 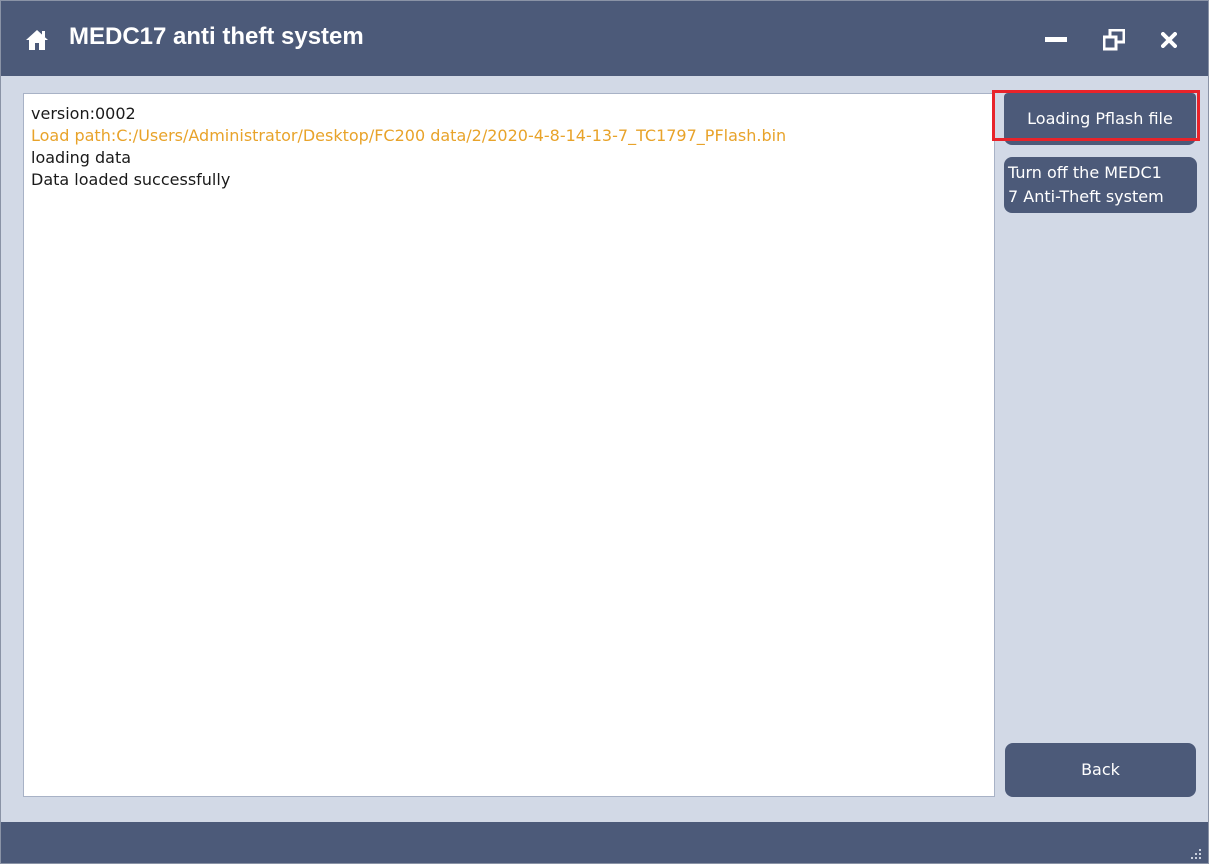 I want to click on restore-icon, so click(x=1114, y=40).